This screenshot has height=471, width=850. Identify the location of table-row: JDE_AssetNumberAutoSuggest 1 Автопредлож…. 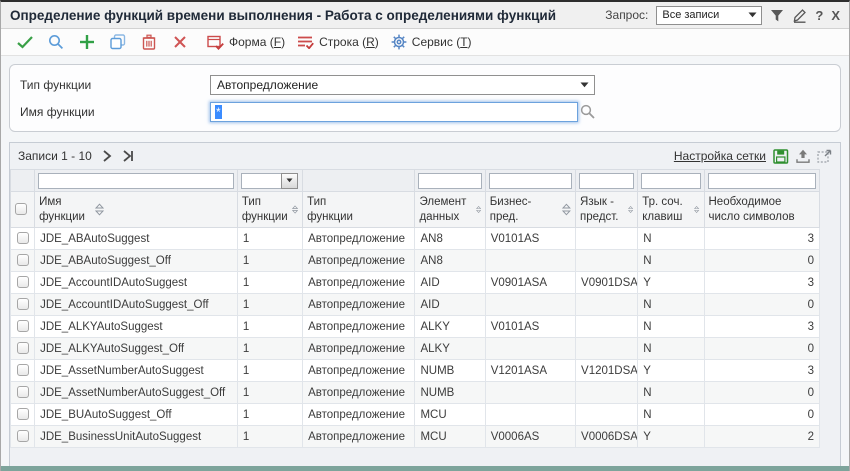
(415, 370).